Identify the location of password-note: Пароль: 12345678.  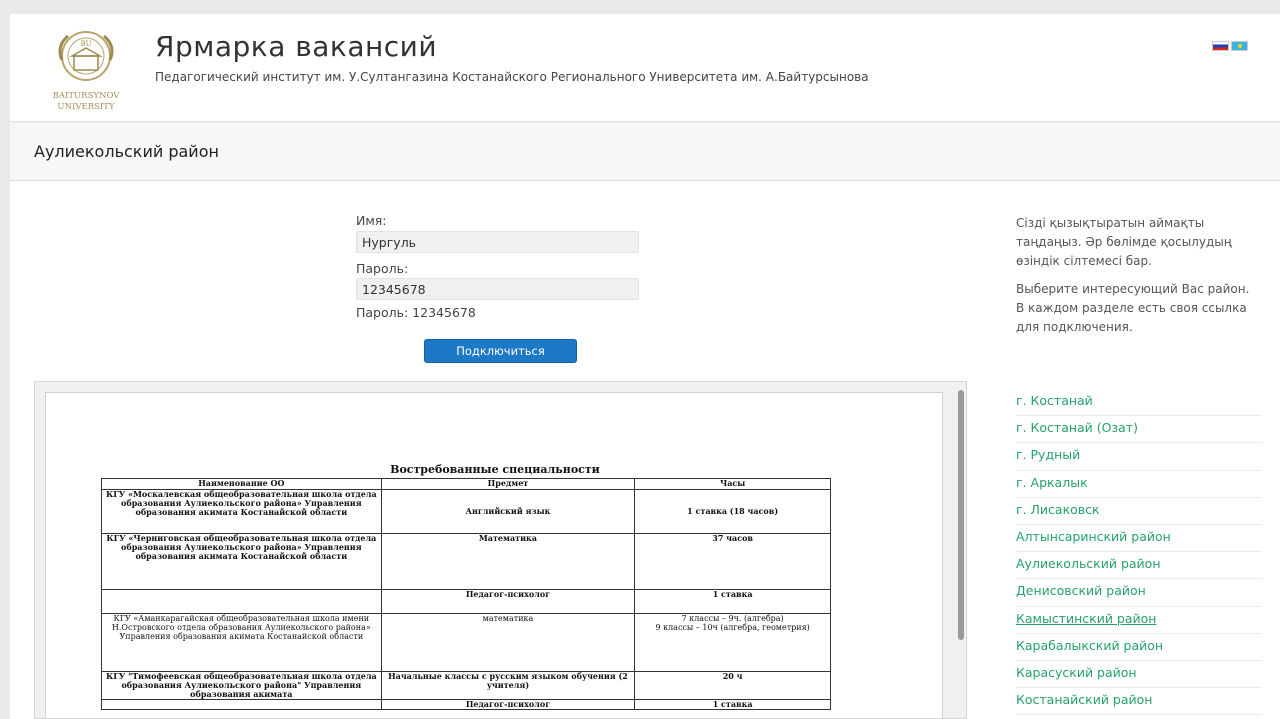
(416, 312).